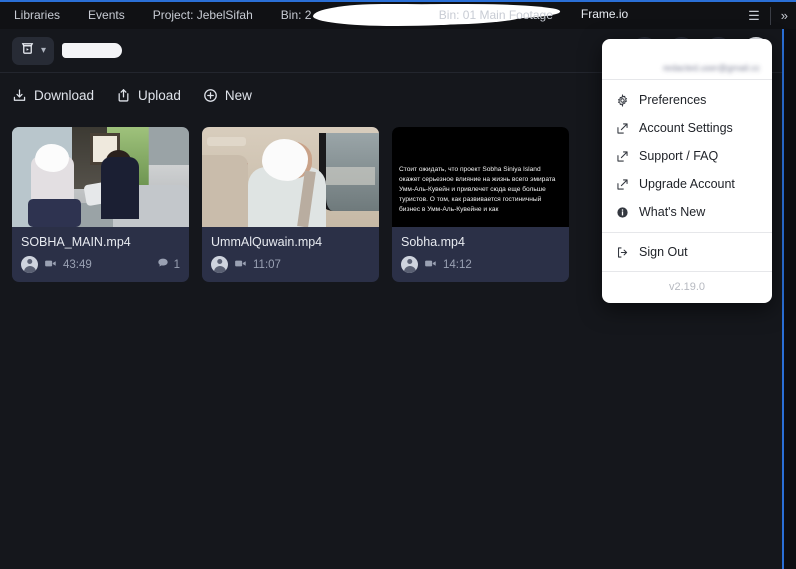 This screenshot has height=569, width=796. I want to click on host-tab-label: Project: JebelSifah, so click(202, 15).